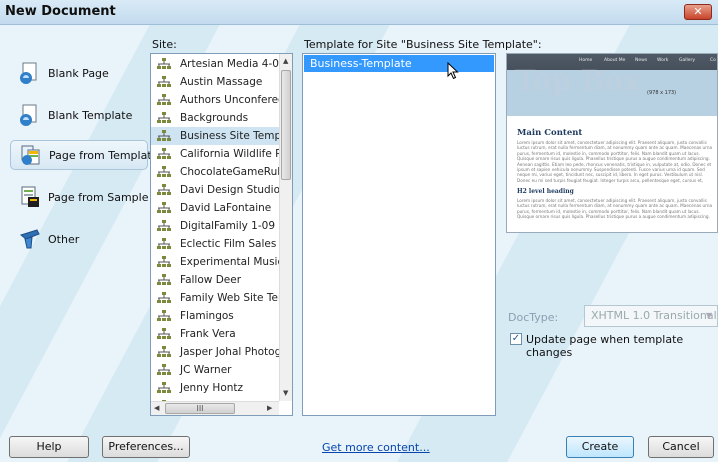  Describe the element at coordinates (60, 11) in the screenshot. I see `window-title: New Document` at that location.